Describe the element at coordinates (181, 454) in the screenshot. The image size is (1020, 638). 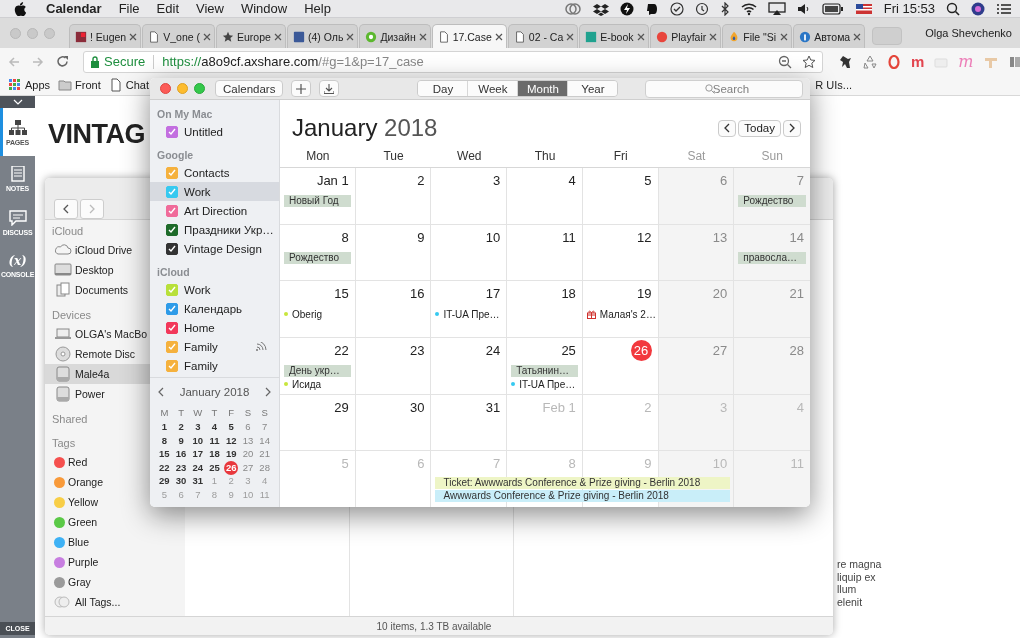
I see `day-number: 16` at that location.